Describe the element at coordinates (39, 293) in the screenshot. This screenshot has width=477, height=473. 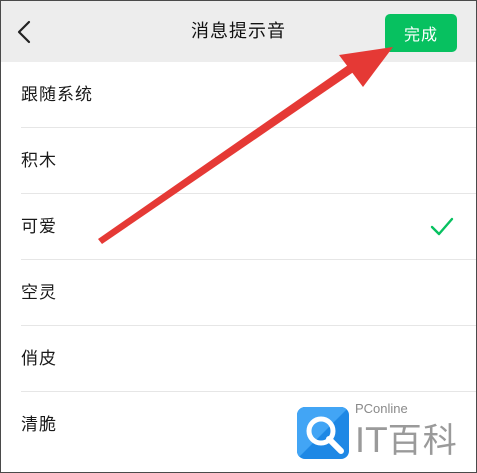
I see `sound-item-label: 空灵` at that location.